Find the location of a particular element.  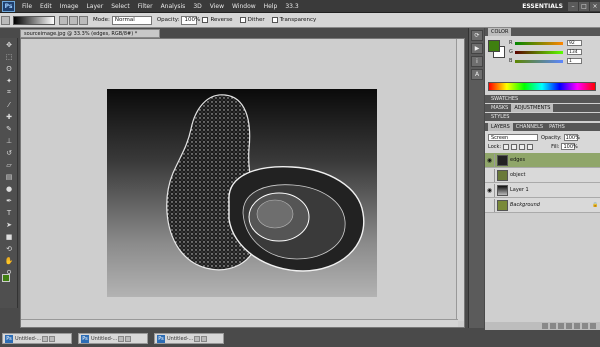

menu-image: Image is located at coordinates (69, 6).